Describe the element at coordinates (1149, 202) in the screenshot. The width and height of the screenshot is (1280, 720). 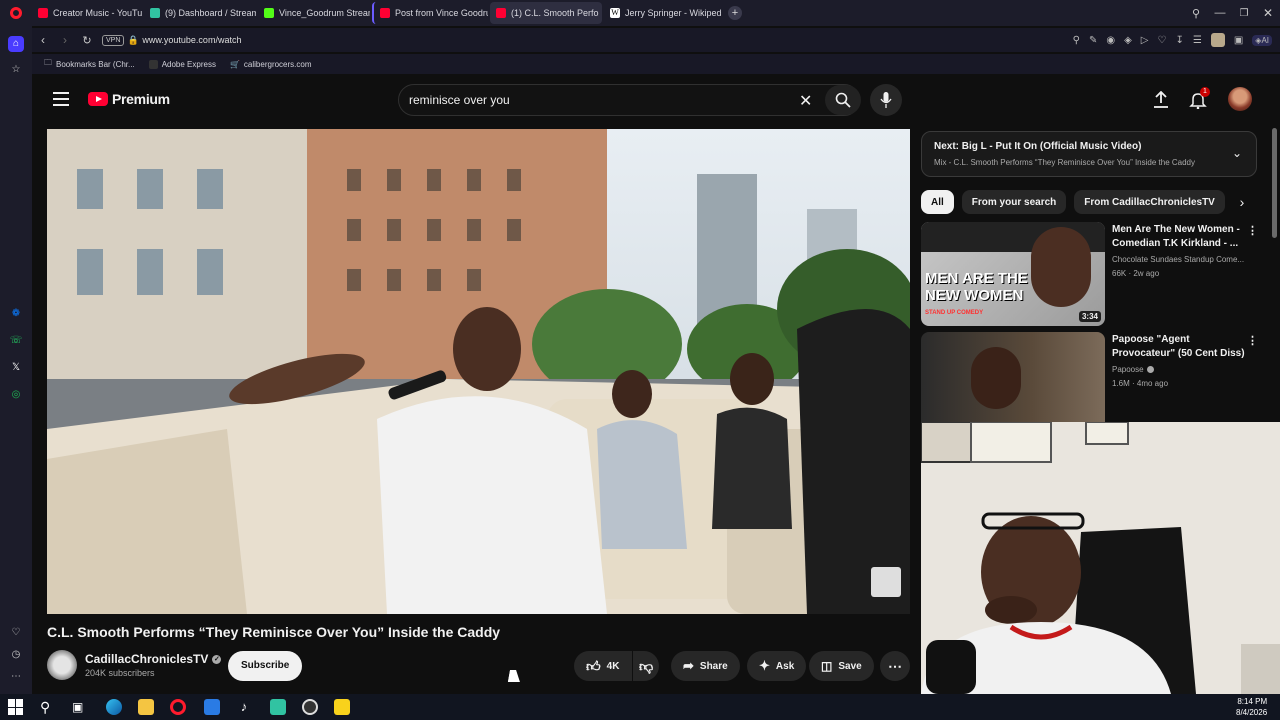
I see `chip-from-channel: From CadillacChroniclesTV` at that location.